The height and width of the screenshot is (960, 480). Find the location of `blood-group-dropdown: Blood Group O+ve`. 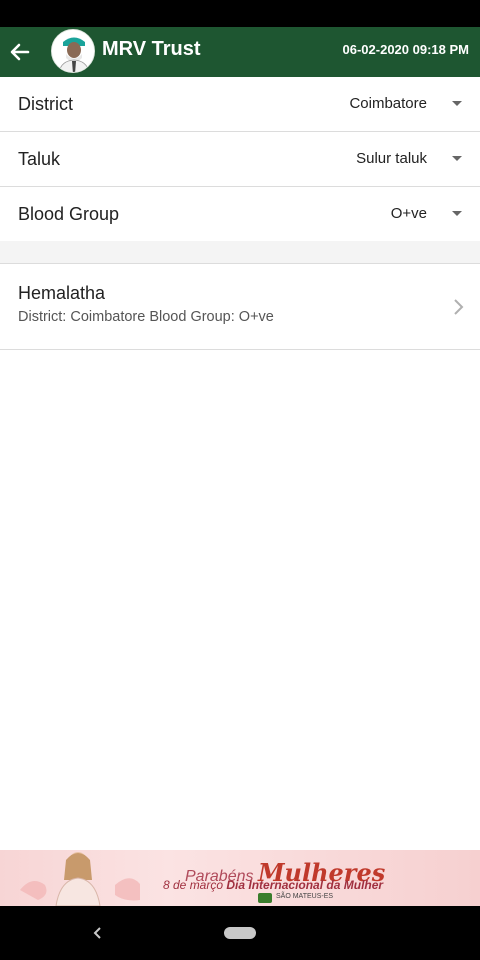

blood-group-dropdown: Blood Group O+ve is located at coordinates (240, 214).